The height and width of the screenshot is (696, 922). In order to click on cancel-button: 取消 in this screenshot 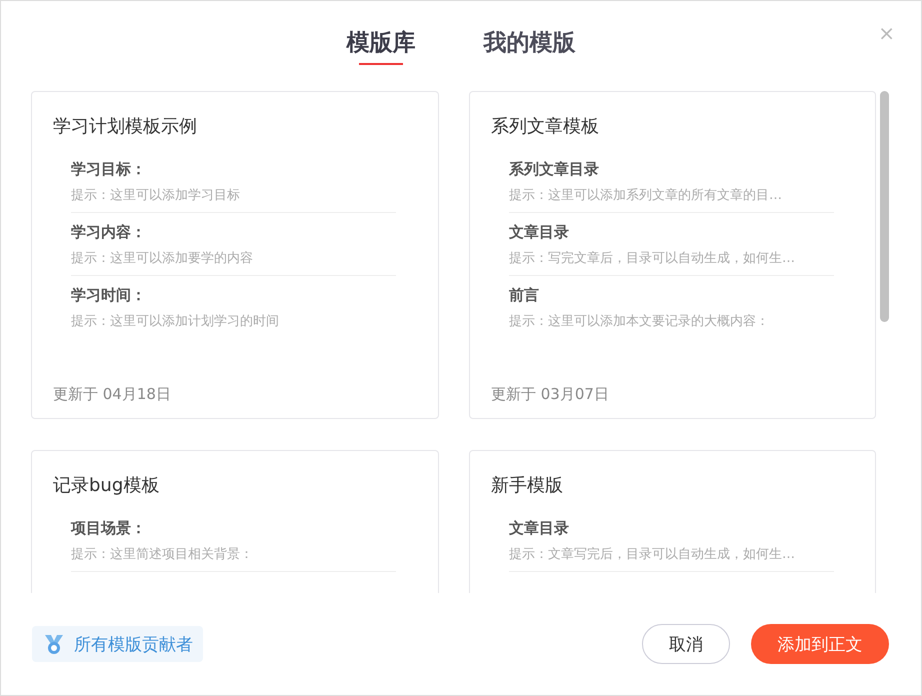, I will do `click(686, 644)`.